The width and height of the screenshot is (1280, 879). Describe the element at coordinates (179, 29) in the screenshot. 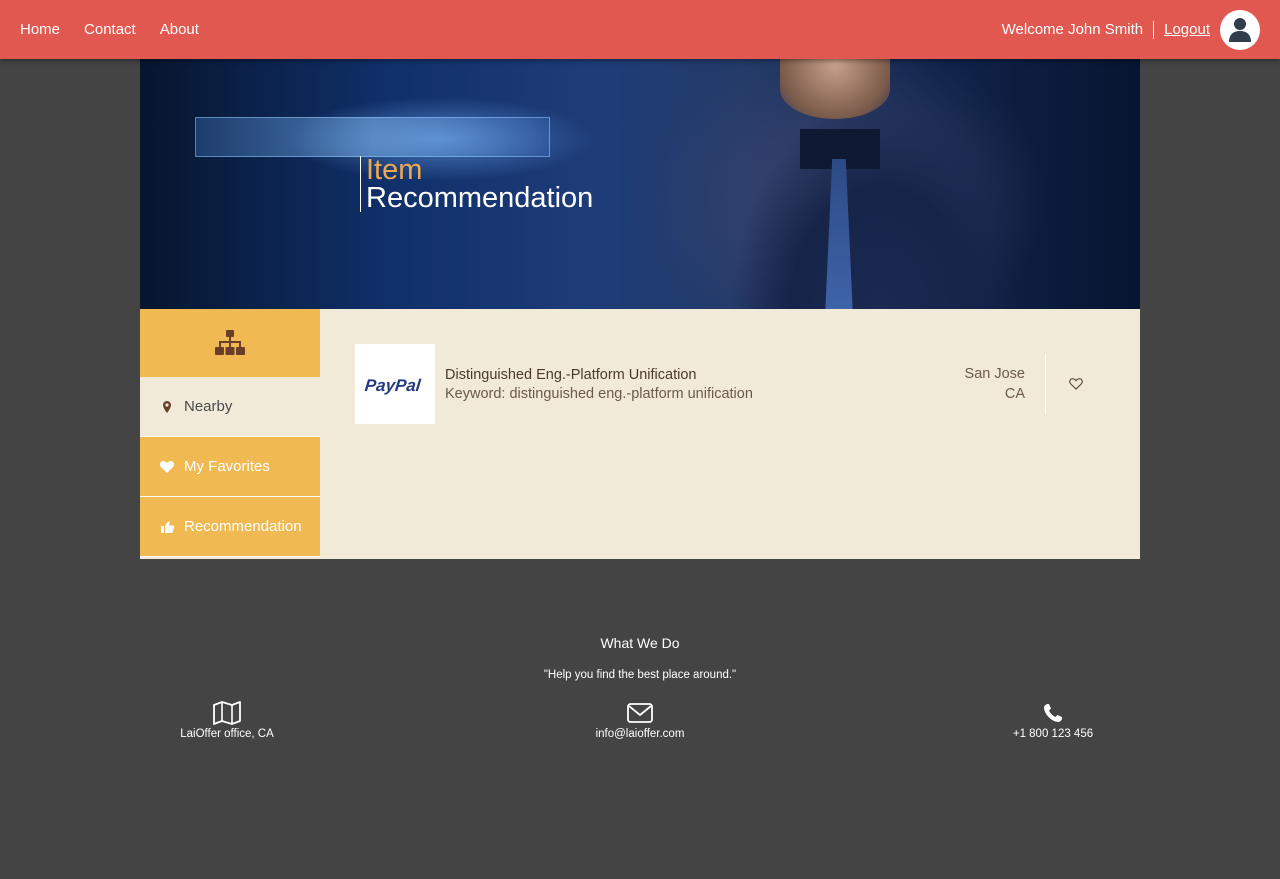

I see `nav-link-about: About` at that location.